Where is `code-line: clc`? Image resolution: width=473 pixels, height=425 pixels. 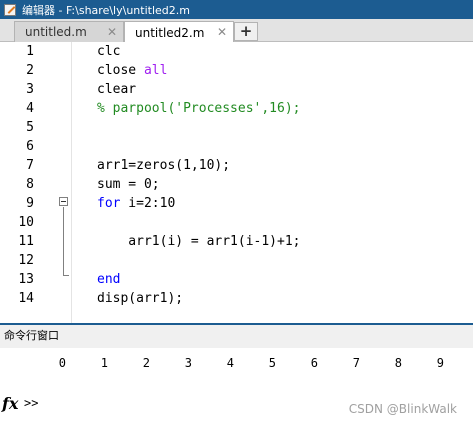 code-line: clc is located at coordinates (108, 51).